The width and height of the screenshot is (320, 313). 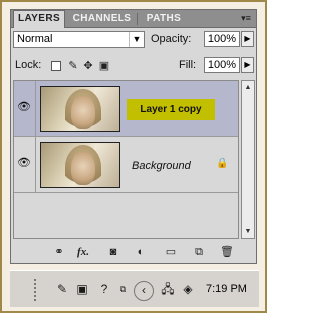 What do you see at coordinates (222, 39) in the screenshot?
I see `opacity-input: 100%` at bounding box center [222, 39].